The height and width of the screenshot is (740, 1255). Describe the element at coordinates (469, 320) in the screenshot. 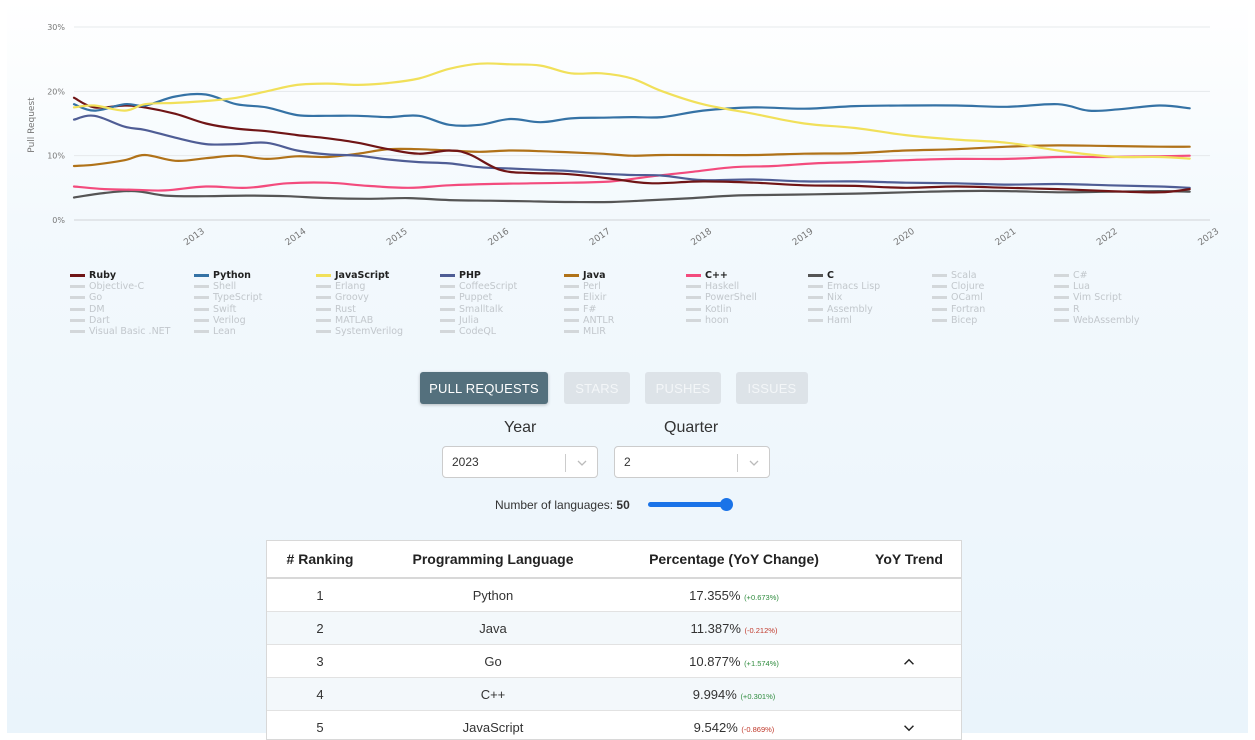

I see `legend-label: Julia` at that location.